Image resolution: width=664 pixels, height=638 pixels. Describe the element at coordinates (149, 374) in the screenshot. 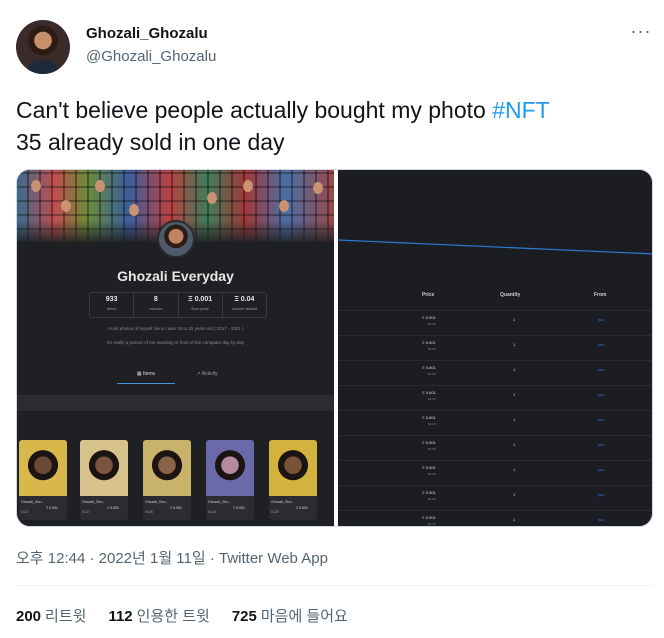

I see `tab-items-label: Items` at that location.